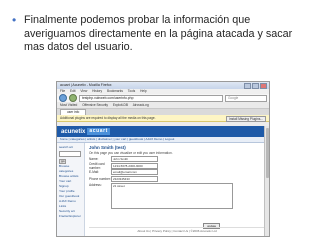 The image size is (320, 240). What do you see at coordinates (163, 131) in the screenshot?
I see `site-header: acunetix acuart` at bounding box center [163, 131].